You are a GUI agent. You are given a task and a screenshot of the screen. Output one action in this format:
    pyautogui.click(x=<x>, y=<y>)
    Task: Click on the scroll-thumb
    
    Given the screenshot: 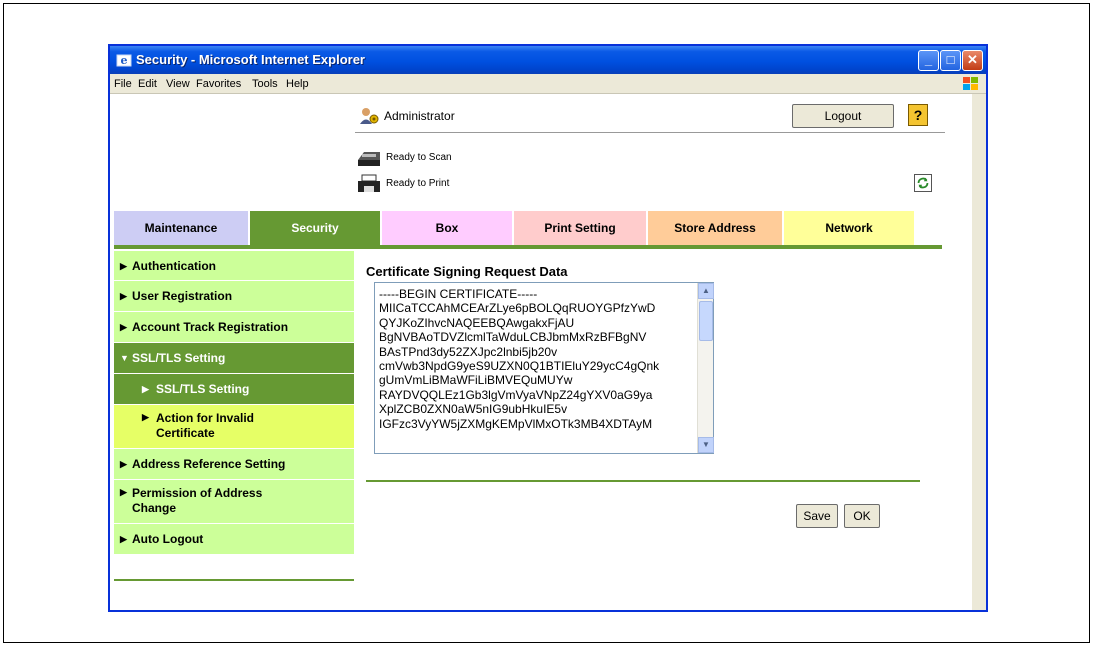 What is the action you would take?
    pyautogui.click(x=706, y=321)
    